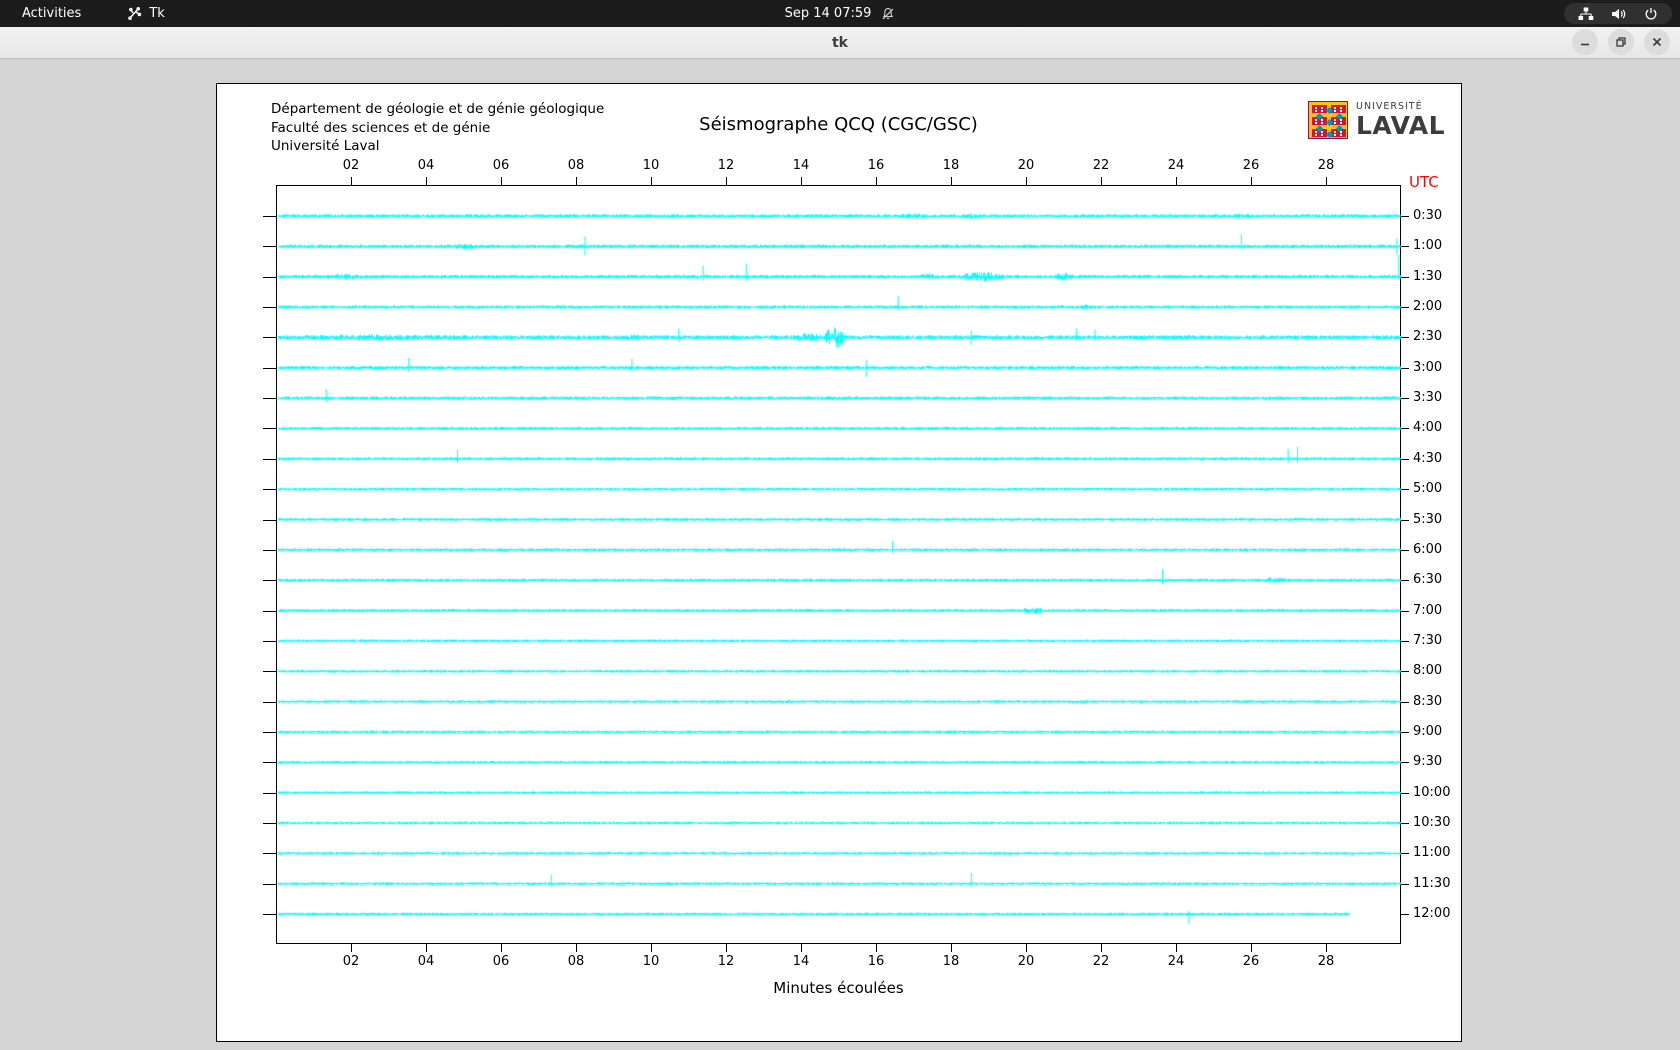 This screenshot has height=1050, width=1680. What do you see at coordinates (501, 961) in the screenshot?
I see `x-tick-label-bottom: 06` at bounding box center [501, 961].